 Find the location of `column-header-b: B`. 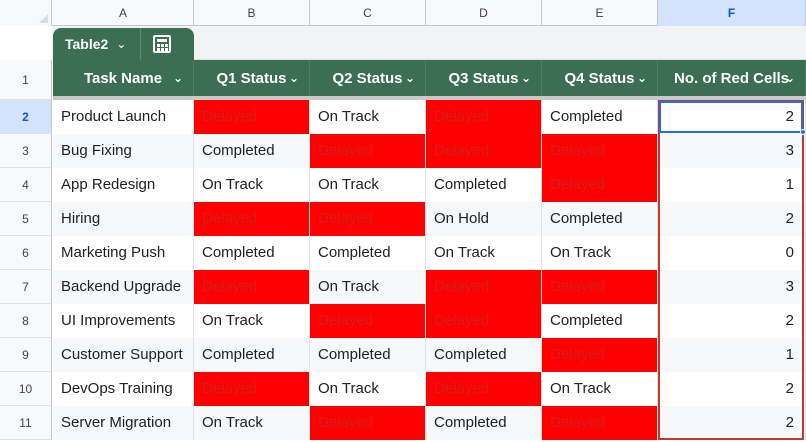

column-header-b: B is located at coordinates (252, 13).